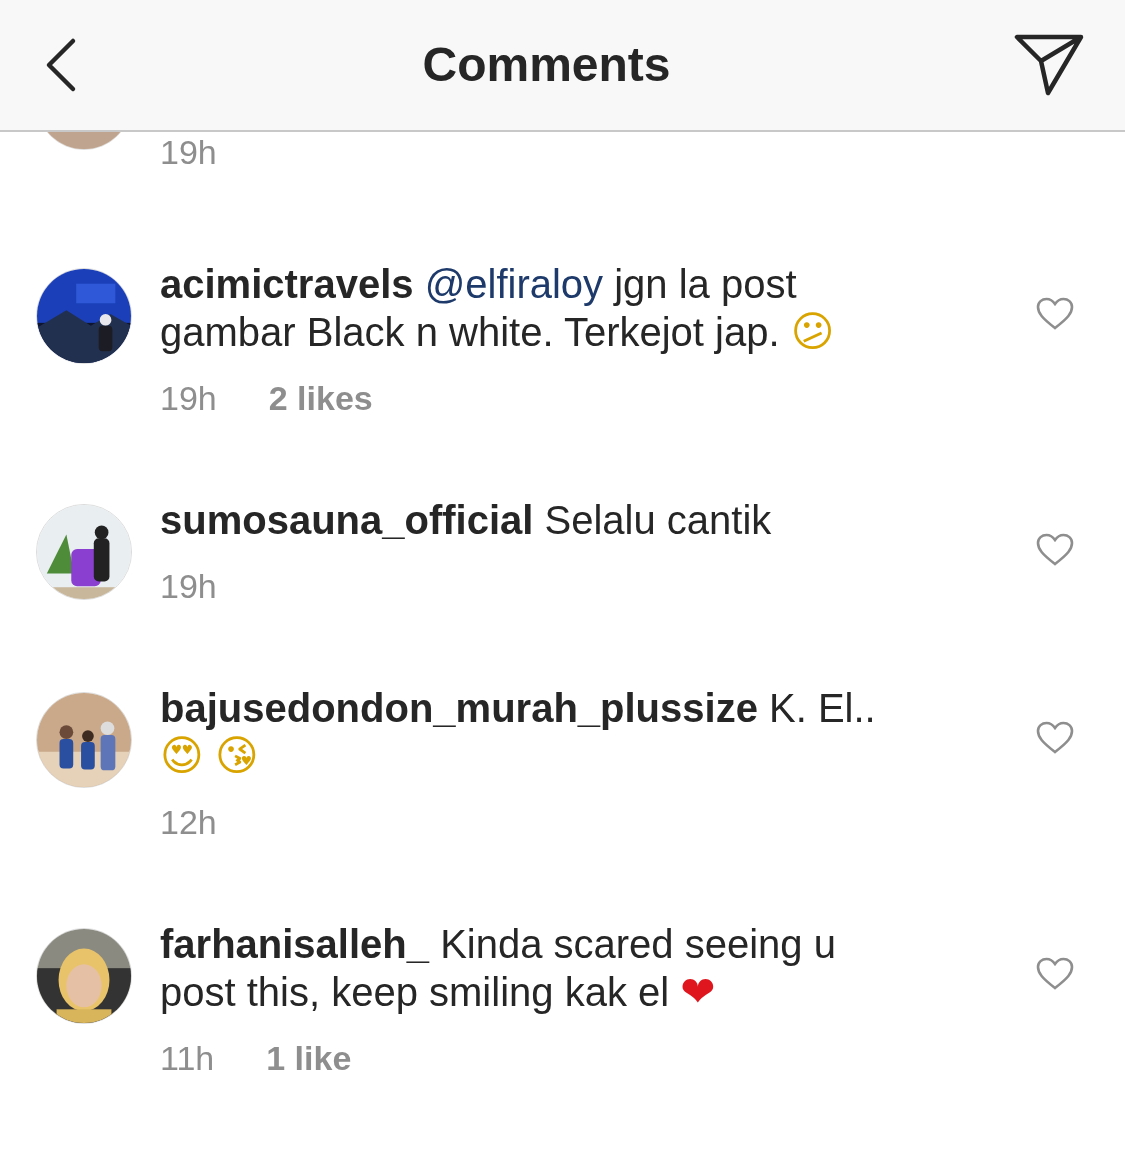  Describe the element at coordinates (320, 398) in the screenshot. I see `likes-count: 2 likes` at that location.